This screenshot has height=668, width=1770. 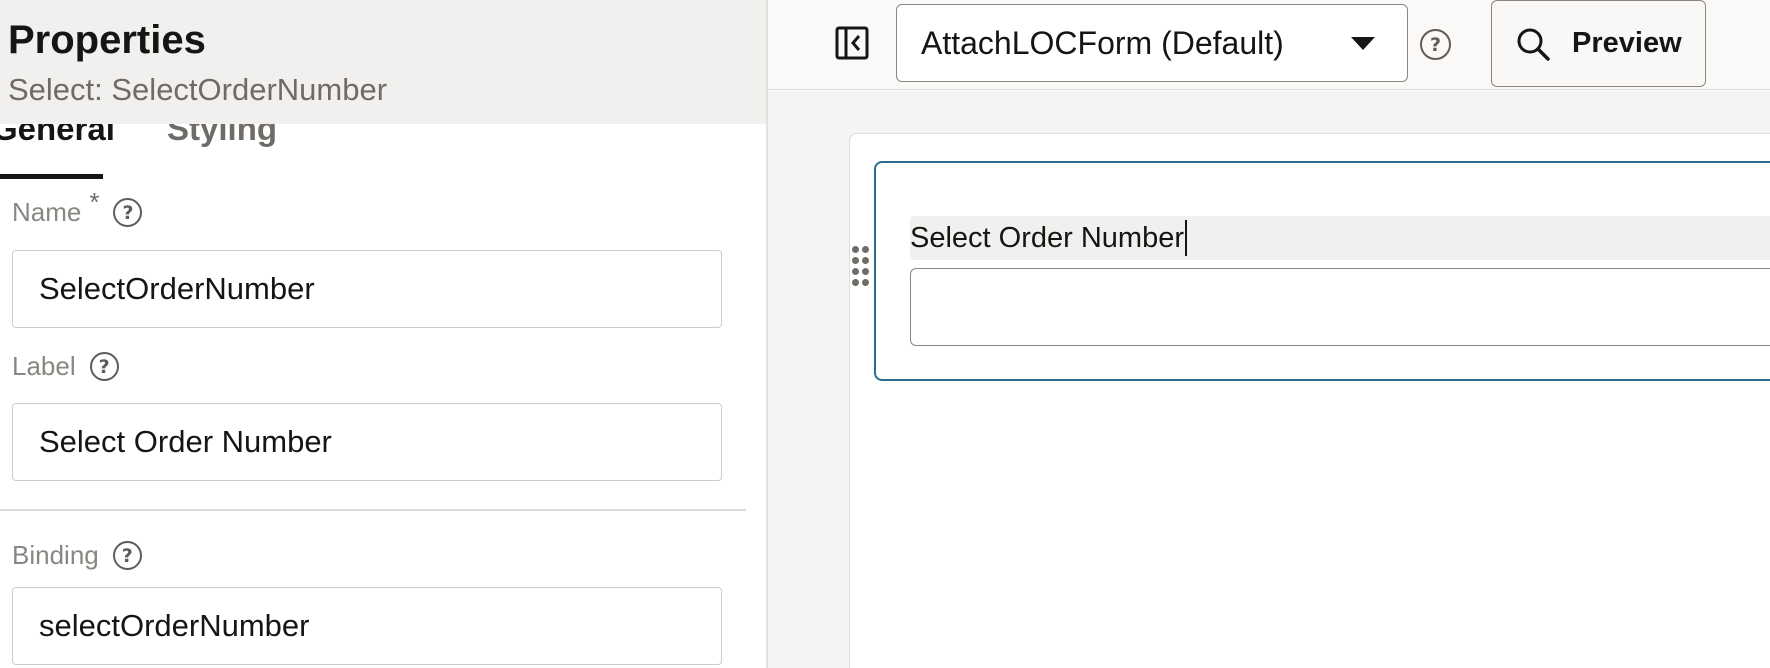 What do you see at coordinates (1533, 44) in the screenshot?
I see `search-icon` at bounding box center [1533, 44].